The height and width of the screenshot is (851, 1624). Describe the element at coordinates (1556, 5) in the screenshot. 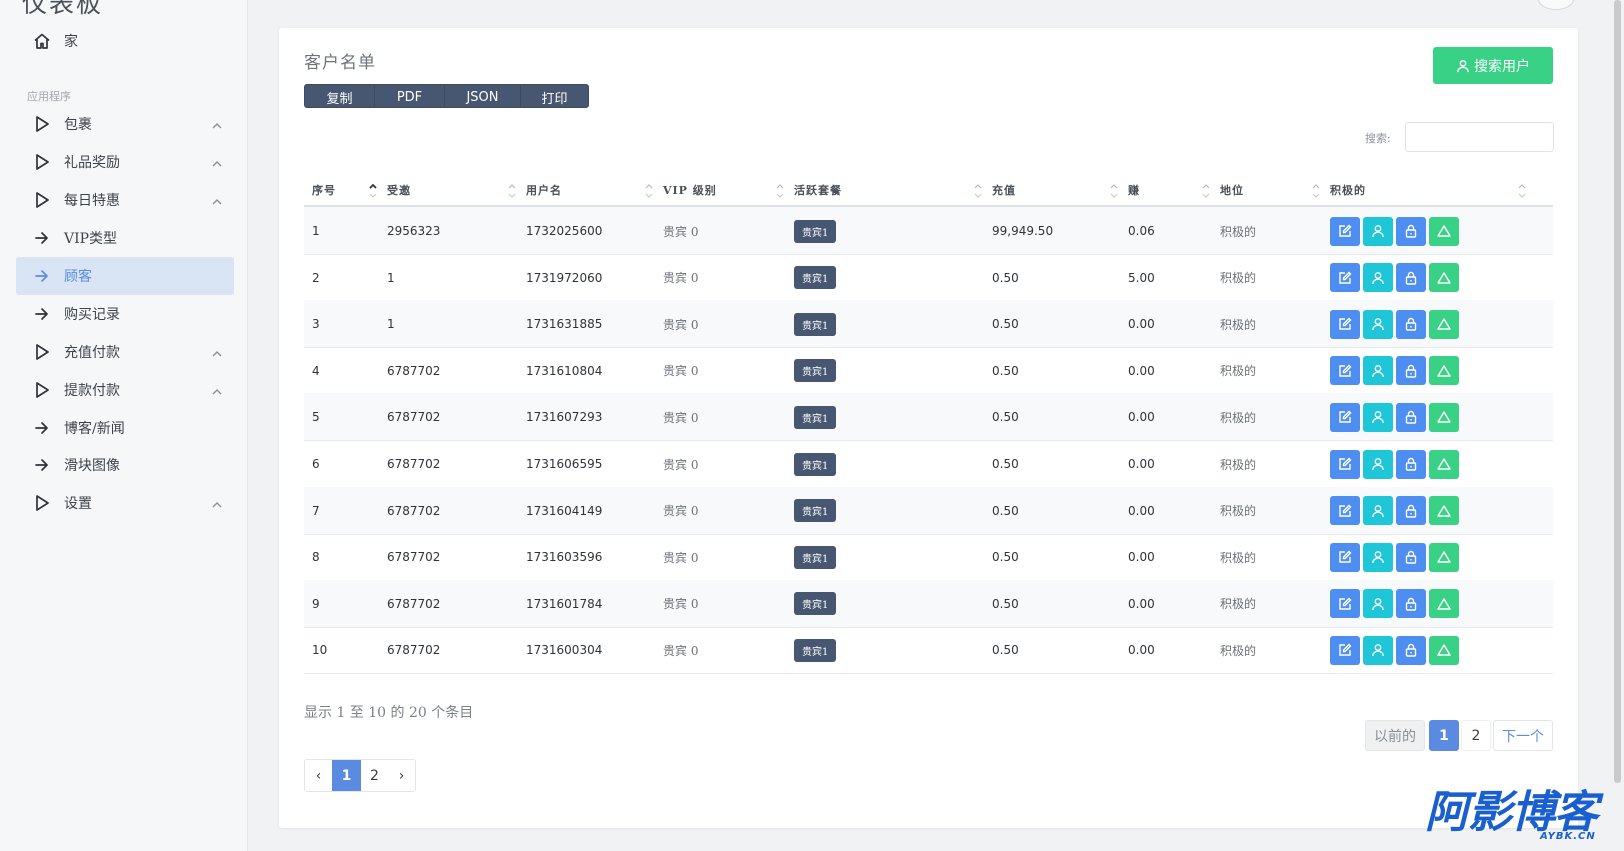

I see `user-avatar` at that location.